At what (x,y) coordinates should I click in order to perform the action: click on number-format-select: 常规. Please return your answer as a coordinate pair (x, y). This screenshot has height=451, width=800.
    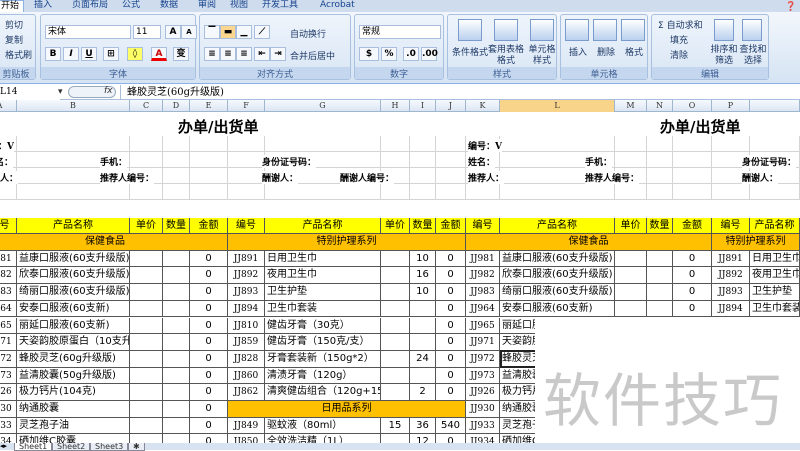
    Looking at the image, I should click on (400, 32).